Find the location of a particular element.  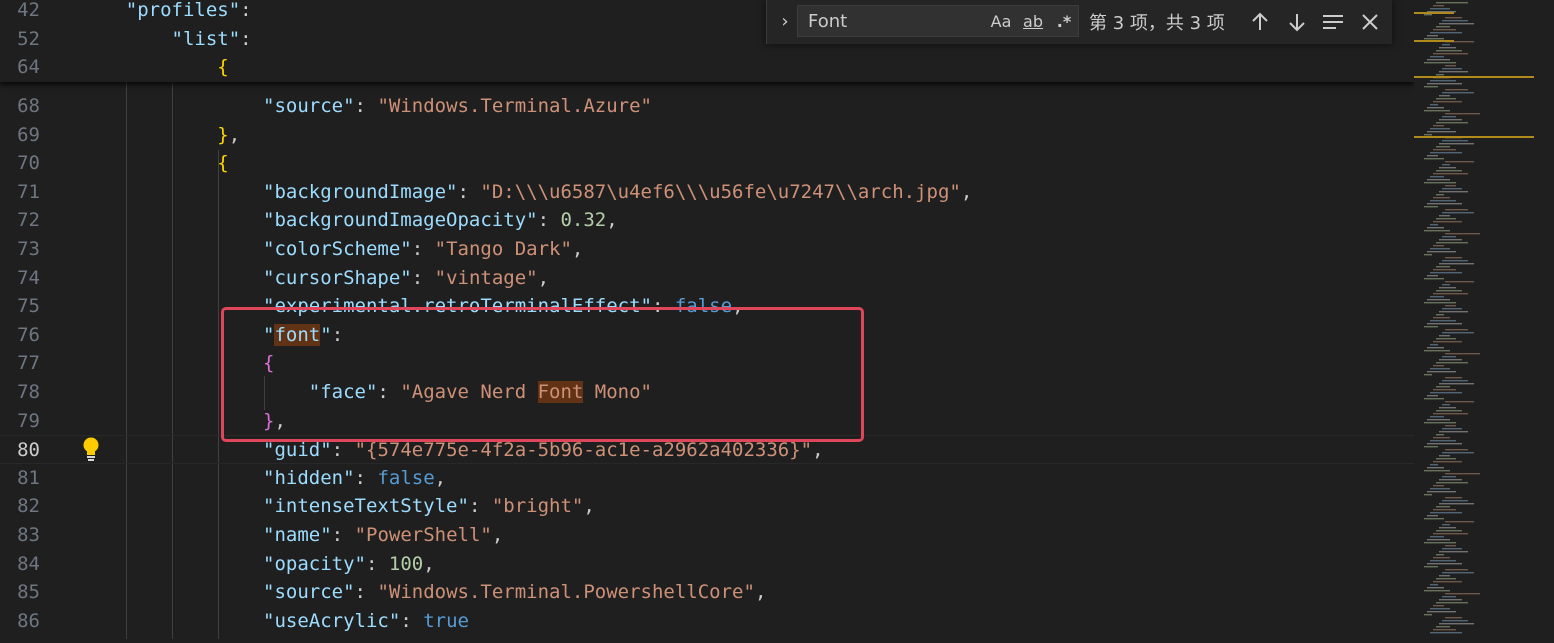

find-input: Font Aa ab .* is located at coordinates (938, 21).